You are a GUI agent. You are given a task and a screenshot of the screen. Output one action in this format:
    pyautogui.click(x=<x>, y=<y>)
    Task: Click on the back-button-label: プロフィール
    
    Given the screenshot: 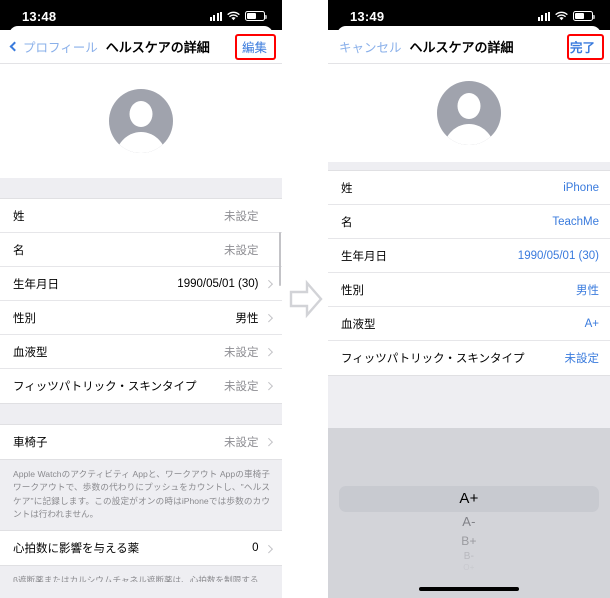 What is the action you would take?
    pyautogui.click(x=60, y=48)
    